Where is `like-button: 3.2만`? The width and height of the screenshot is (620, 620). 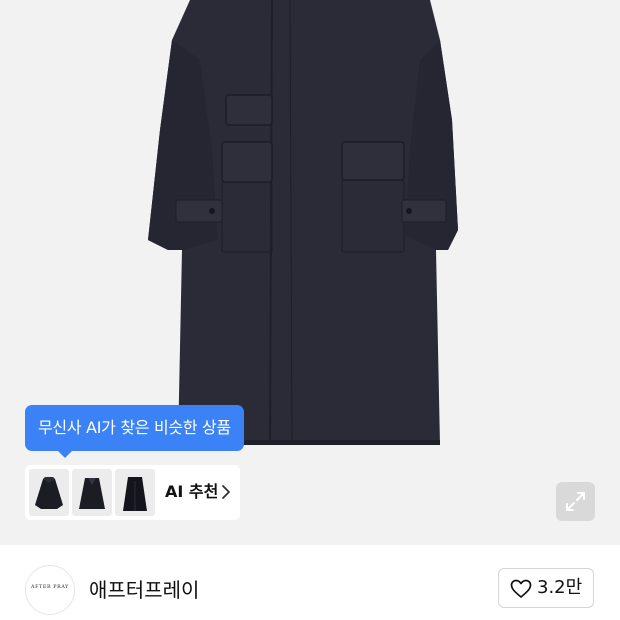 like-button: 3.2만 is located at coordinates (546, 588).